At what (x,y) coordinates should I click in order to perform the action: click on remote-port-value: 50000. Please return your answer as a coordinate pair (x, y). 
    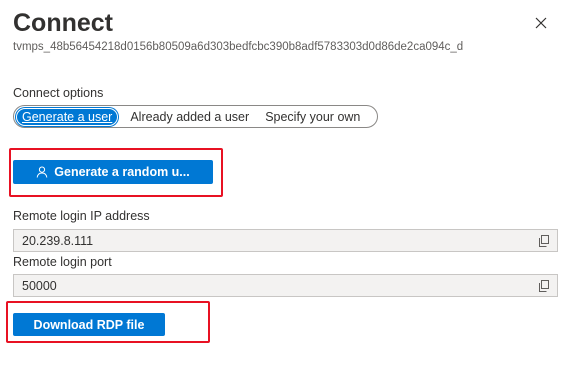
    Looking at the image, I should click on (39, 285).